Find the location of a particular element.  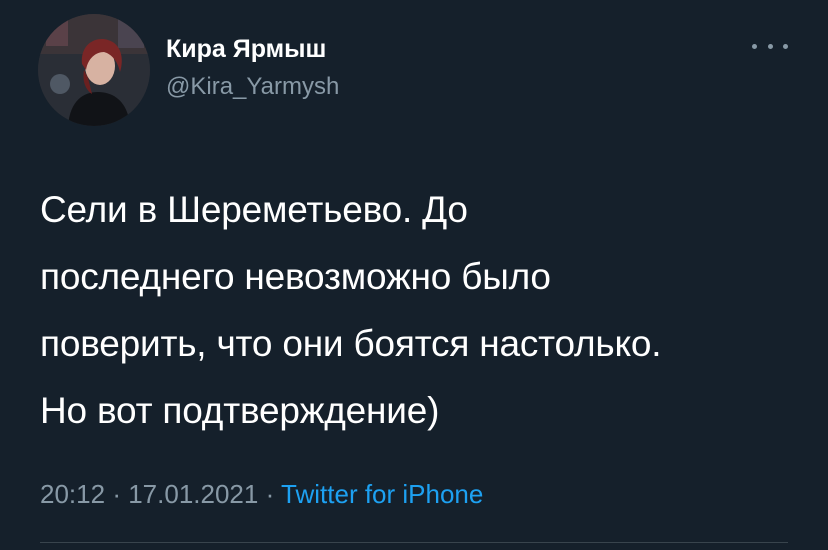

author-display-name: Кира Ярмыш is located at coordinates (252, 49).